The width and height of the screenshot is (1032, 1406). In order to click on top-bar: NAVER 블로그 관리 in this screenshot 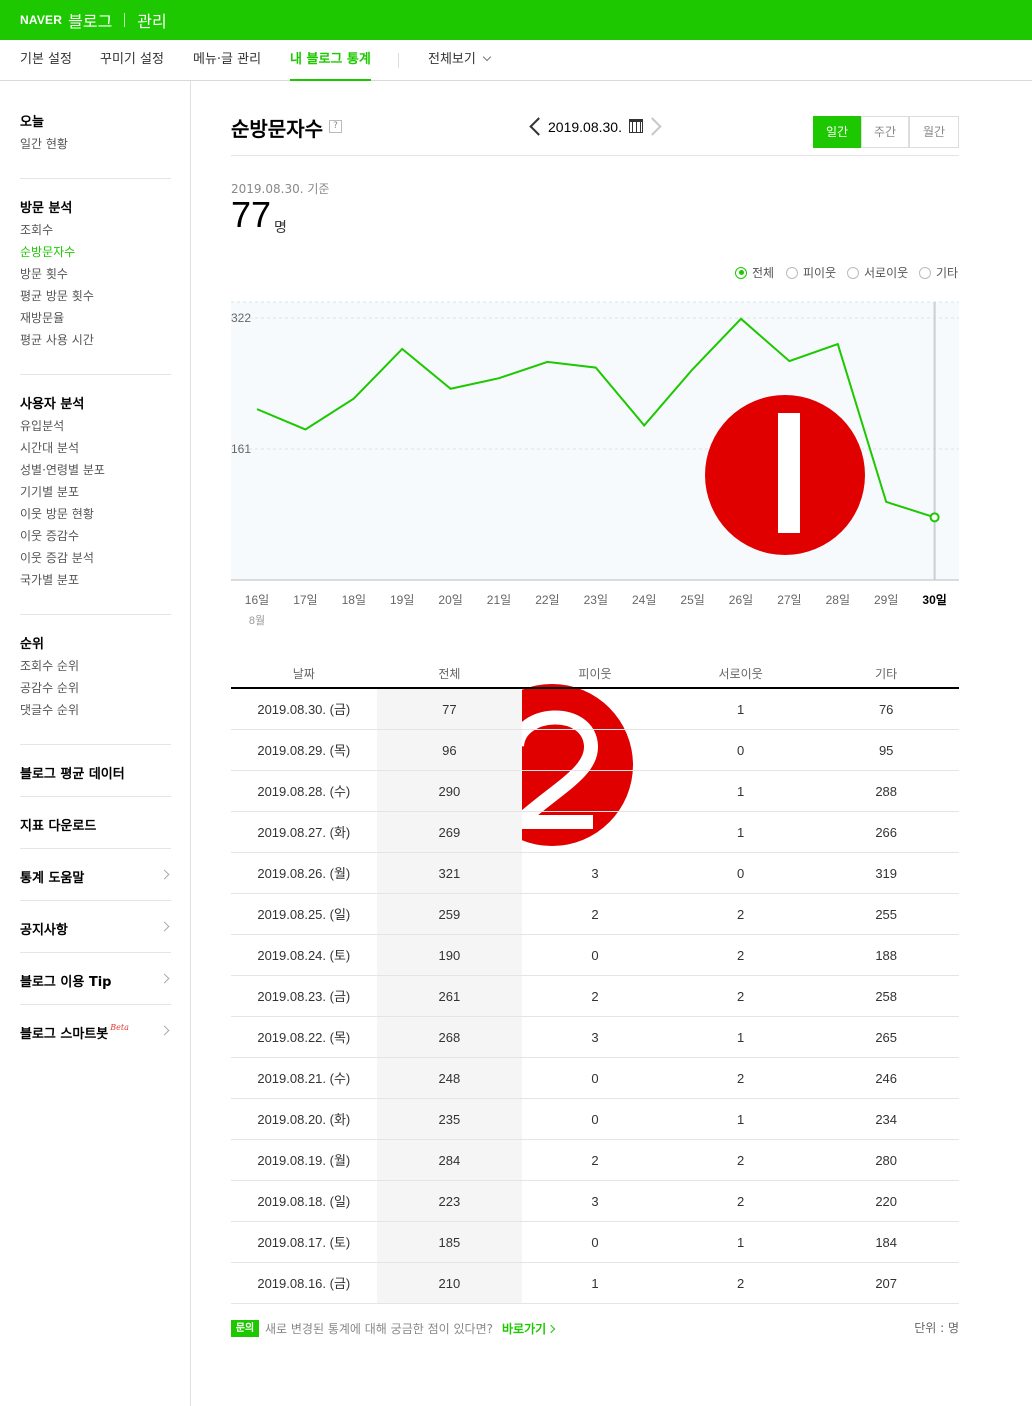, I will do `click(516, 20)`.